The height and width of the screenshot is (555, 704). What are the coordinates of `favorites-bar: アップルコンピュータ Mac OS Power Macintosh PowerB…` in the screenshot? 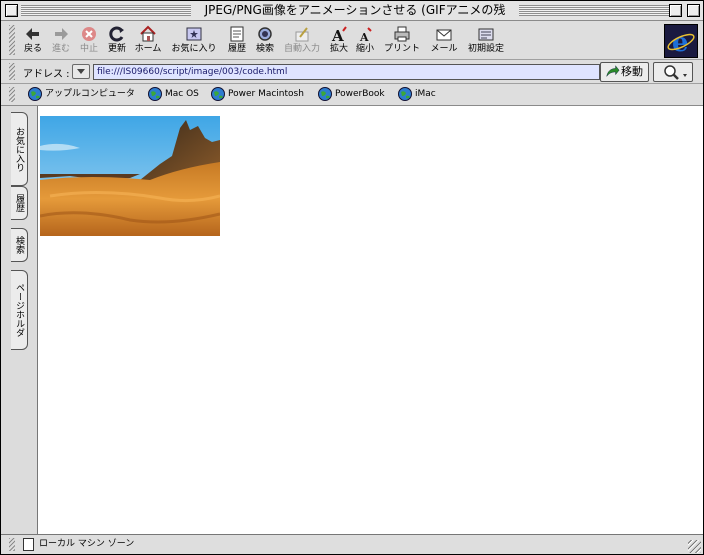 It's located at (352, 95).